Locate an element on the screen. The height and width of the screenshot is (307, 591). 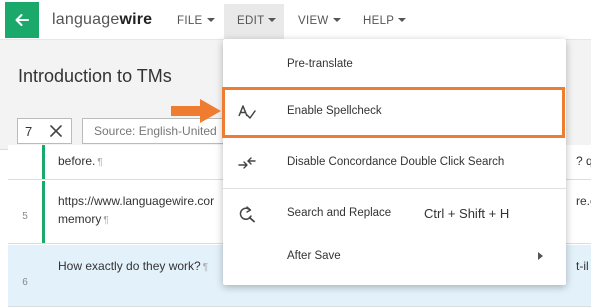
chevron-right-icon is located at coordinates (540, 256).